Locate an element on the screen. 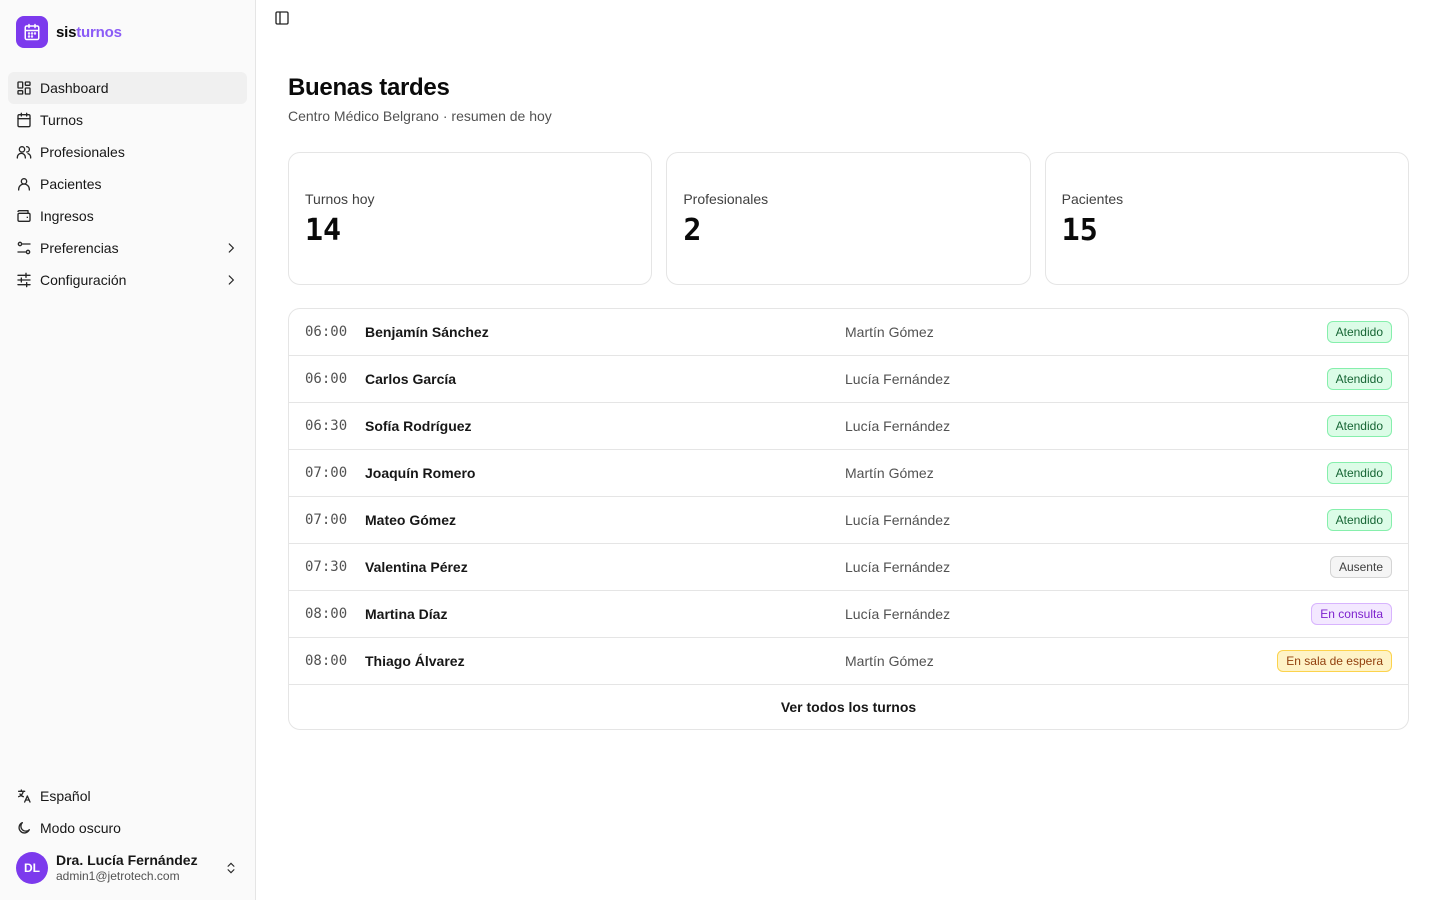 The width and height of the screenshot is (1440, 900). stat-card-profesionales: Profesionales 2 is located at coordinates (848, 218).